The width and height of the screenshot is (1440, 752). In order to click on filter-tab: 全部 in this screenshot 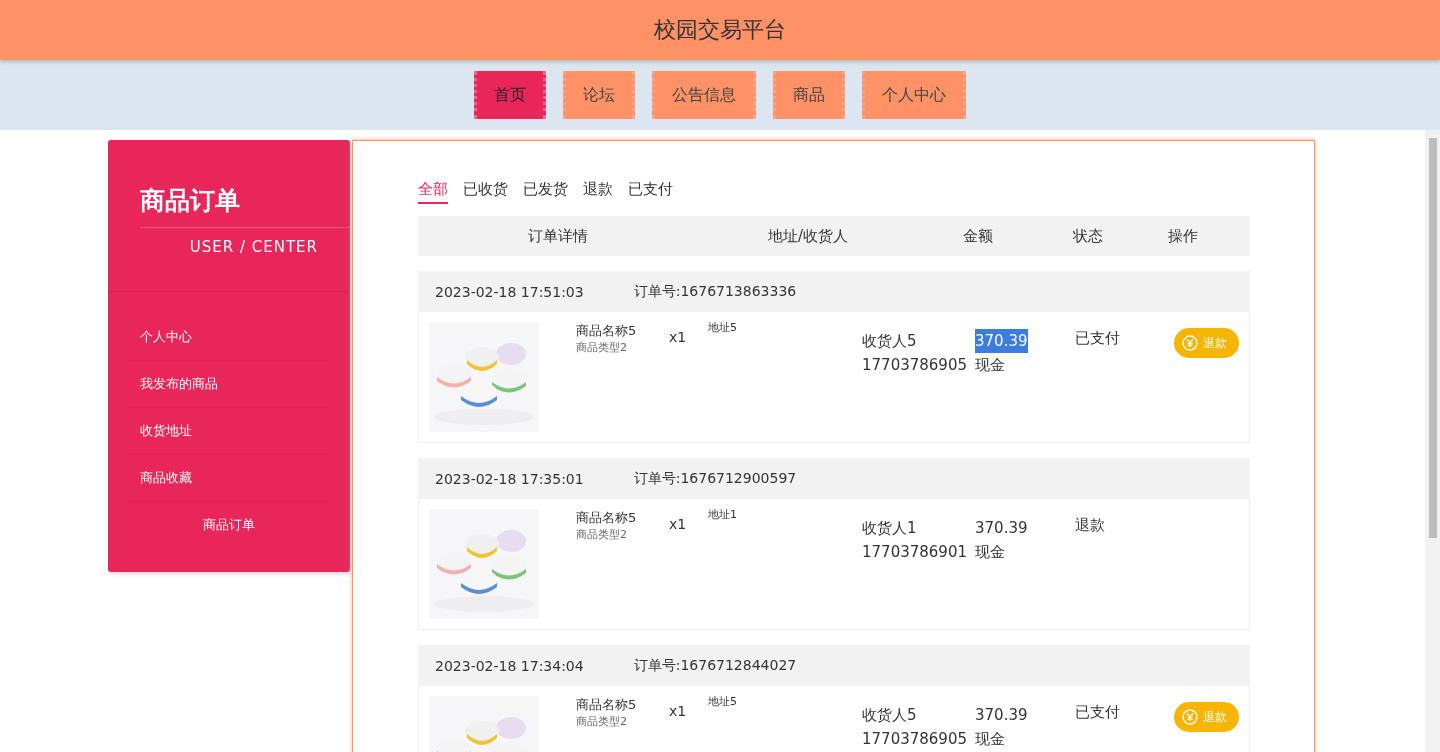, I will do `click(433, 191)`.